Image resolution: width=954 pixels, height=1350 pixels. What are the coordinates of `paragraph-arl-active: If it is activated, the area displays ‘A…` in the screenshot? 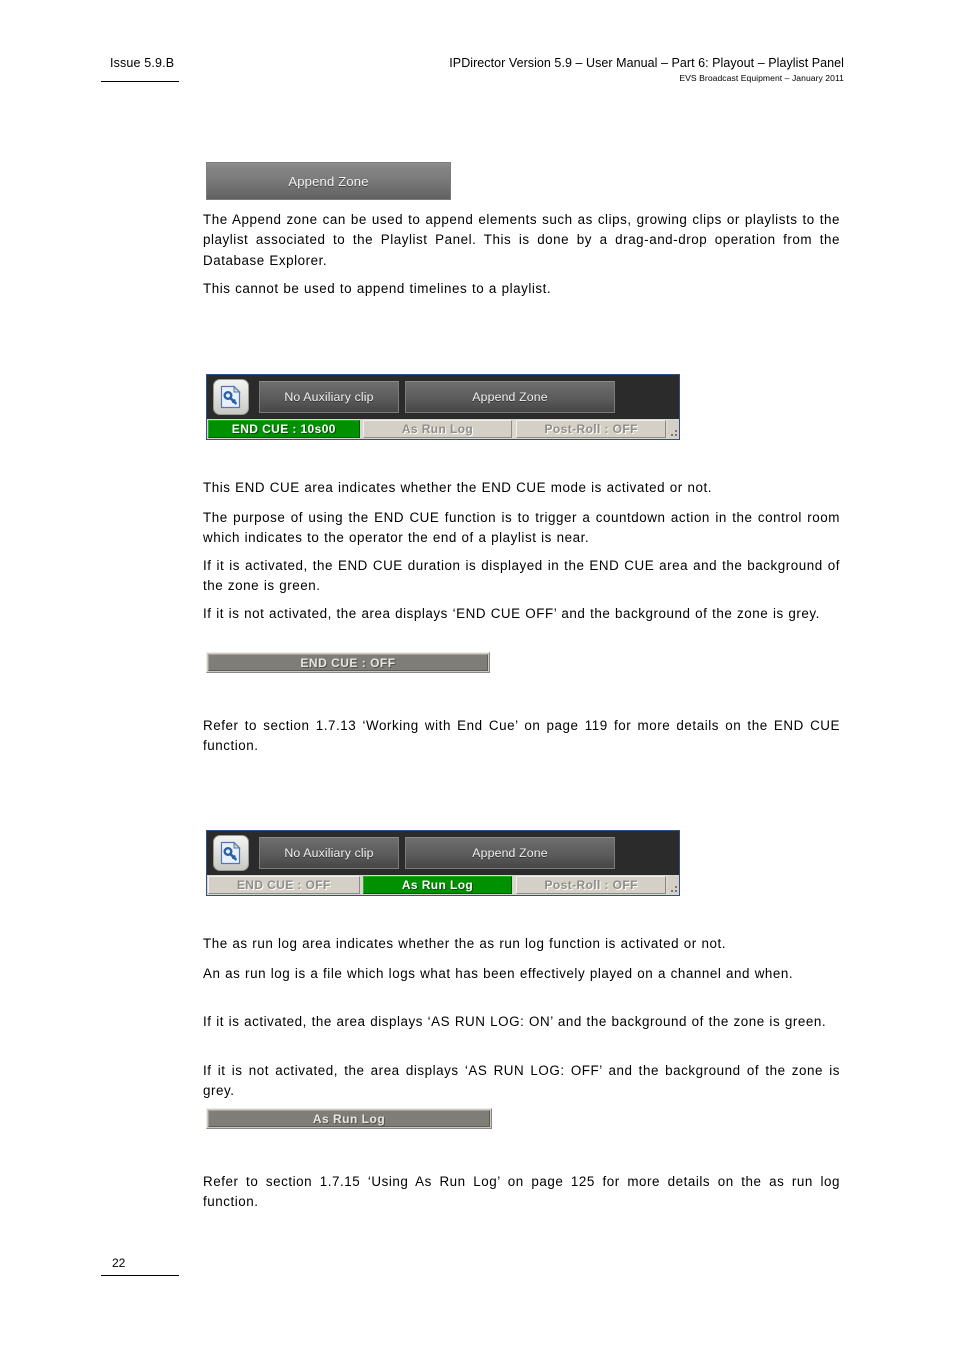 It's located at (515, 1021).